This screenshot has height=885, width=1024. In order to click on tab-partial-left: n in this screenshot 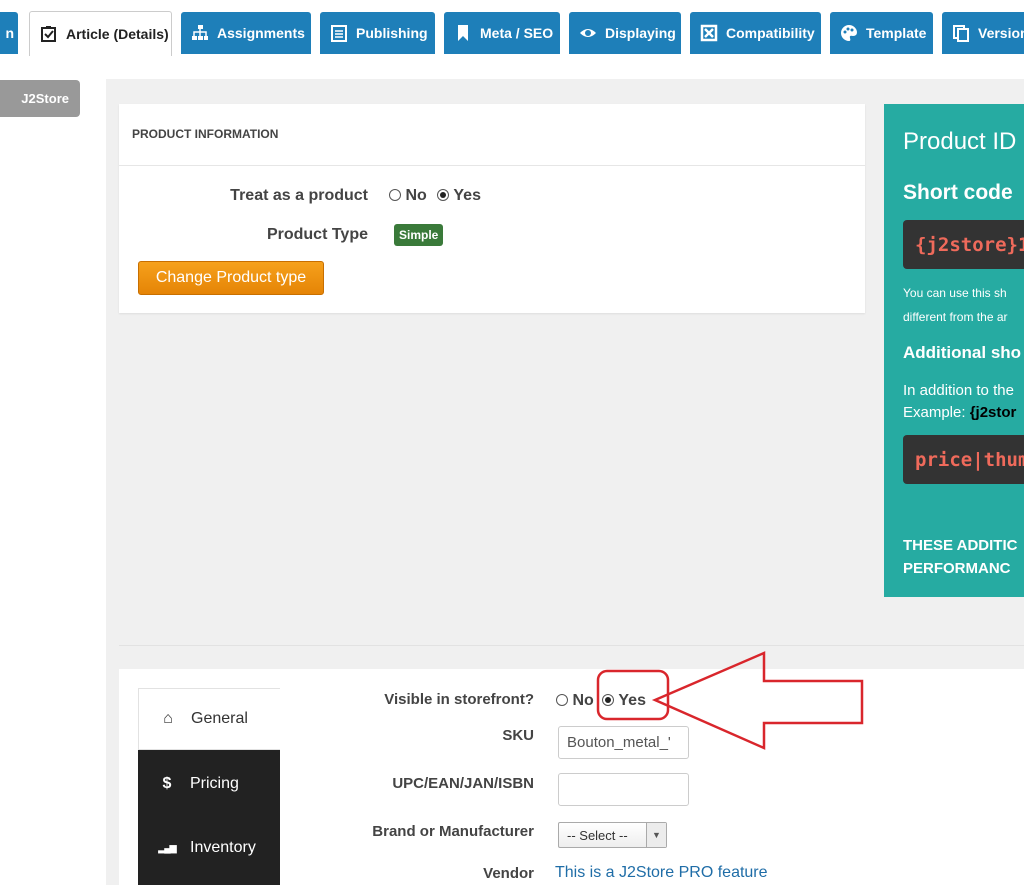, I will do `click(9, 33)`.